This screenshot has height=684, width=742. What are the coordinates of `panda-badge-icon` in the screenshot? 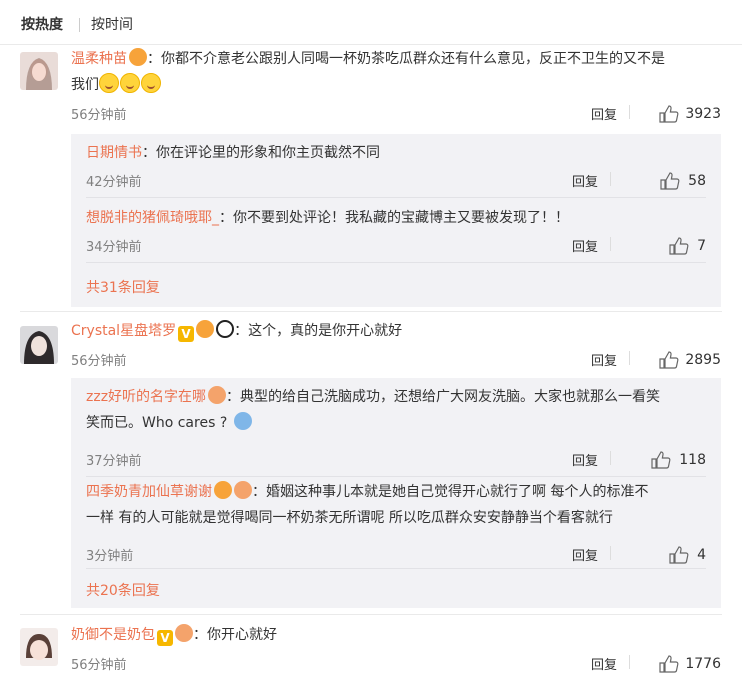 It's located at (225, 329).